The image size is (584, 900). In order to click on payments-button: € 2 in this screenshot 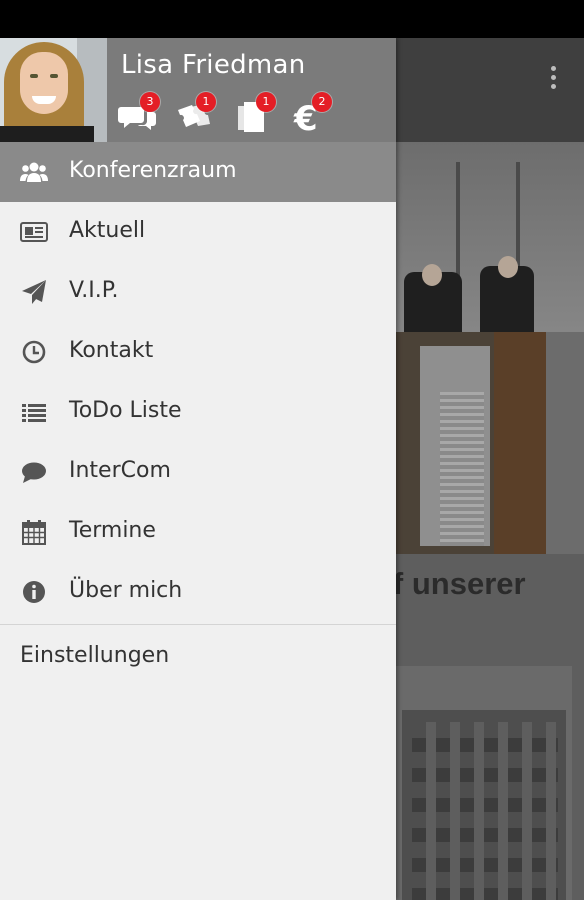, I will do `click(314, 115)`.